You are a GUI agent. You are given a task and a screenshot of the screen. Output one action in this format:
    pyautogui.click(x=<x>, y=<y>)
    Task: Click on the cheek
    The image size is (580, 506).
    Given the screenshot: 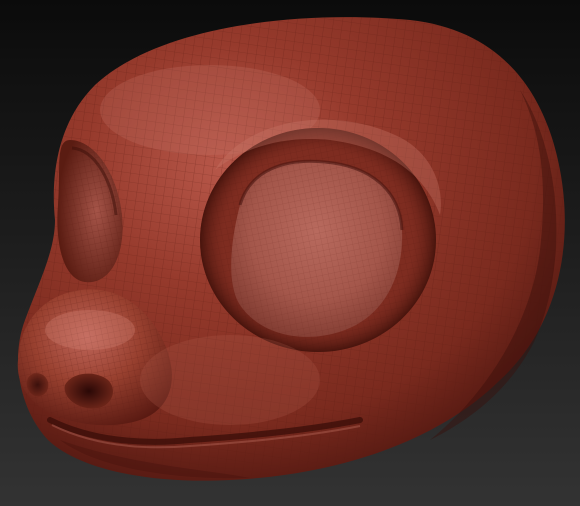 What is the action you would take?
    pyautogui.click(x=230, y=380)
    